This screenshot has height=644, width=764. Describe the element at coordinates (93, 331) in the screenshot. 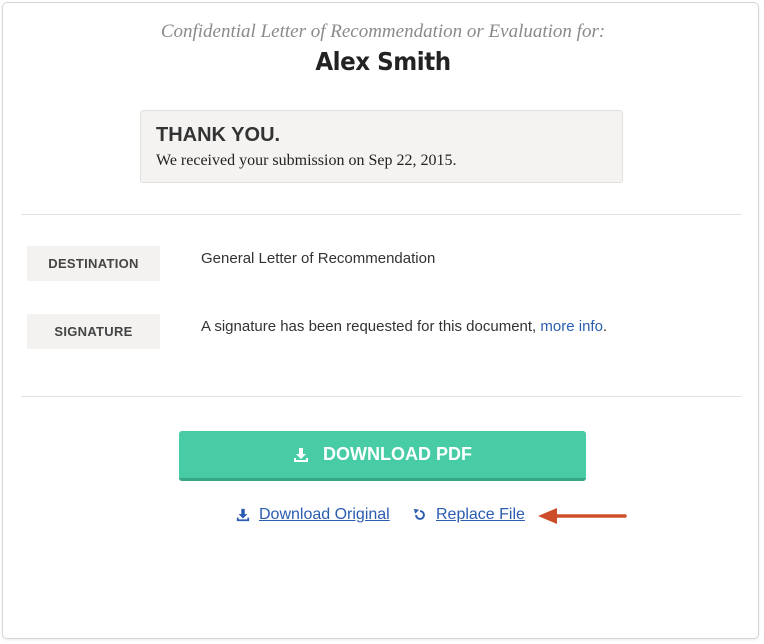

I see `signature-label: SIGNATURE` at that location.